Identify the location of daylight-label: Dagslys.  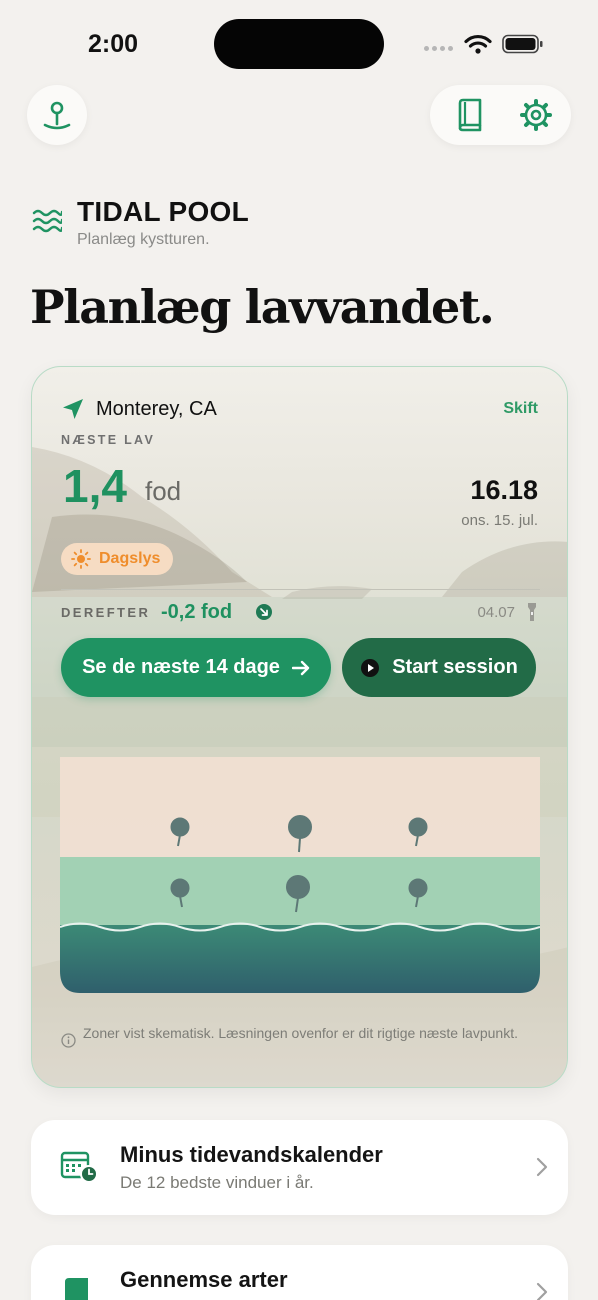
(130, 558).